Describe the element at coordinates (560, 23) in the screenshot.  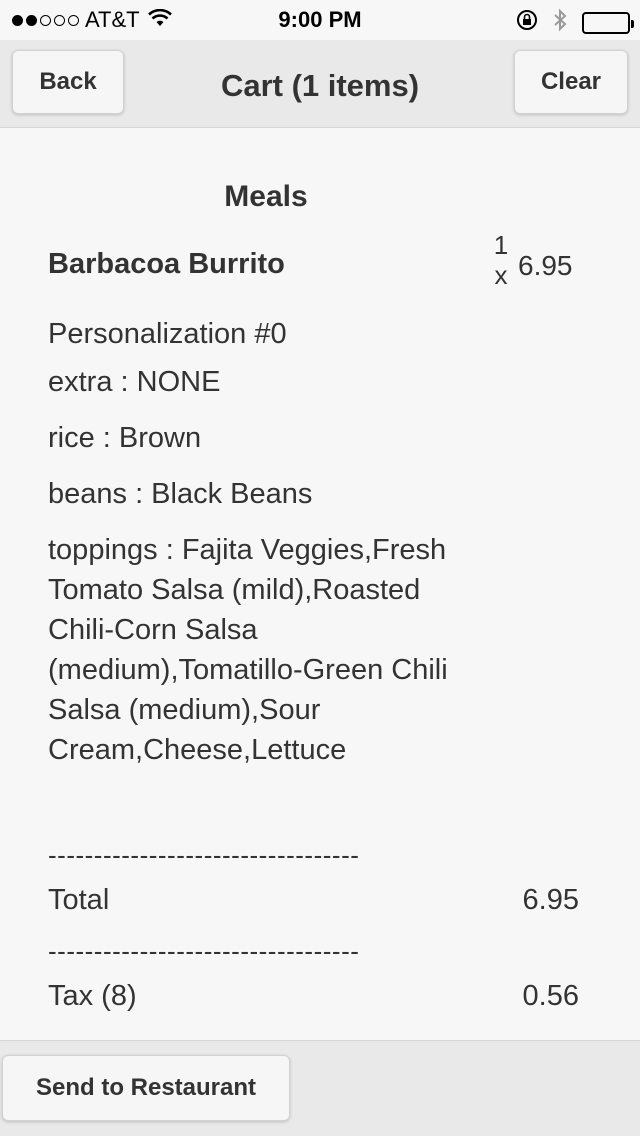
I see `bluetooth-icon` at that location.